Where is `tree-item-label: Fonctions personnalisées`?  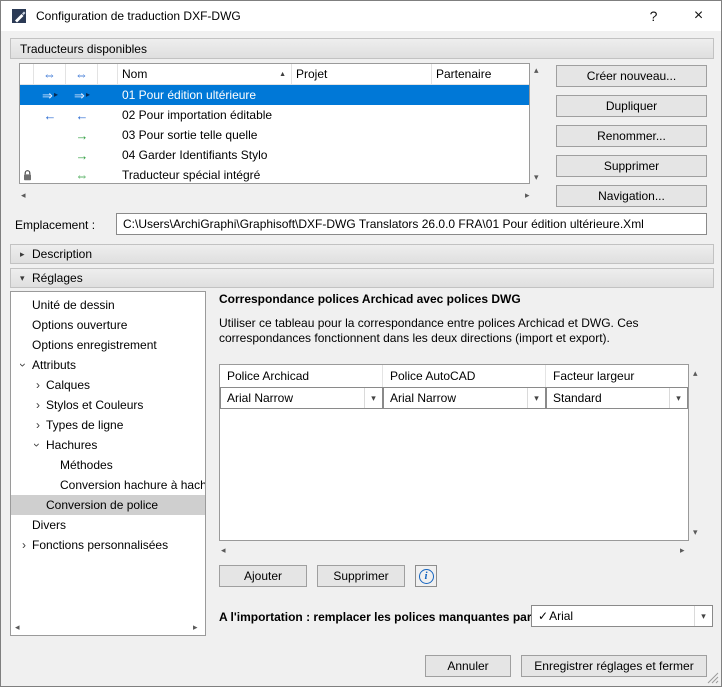
tree-item-label: Fonctions personnalisées is located at coordinates (100, 545).